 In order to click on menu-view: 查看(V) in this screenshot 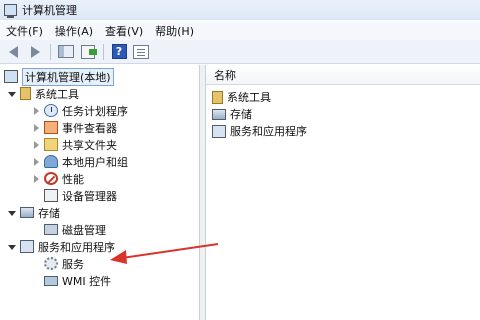, I will do `click(124, 31)`.